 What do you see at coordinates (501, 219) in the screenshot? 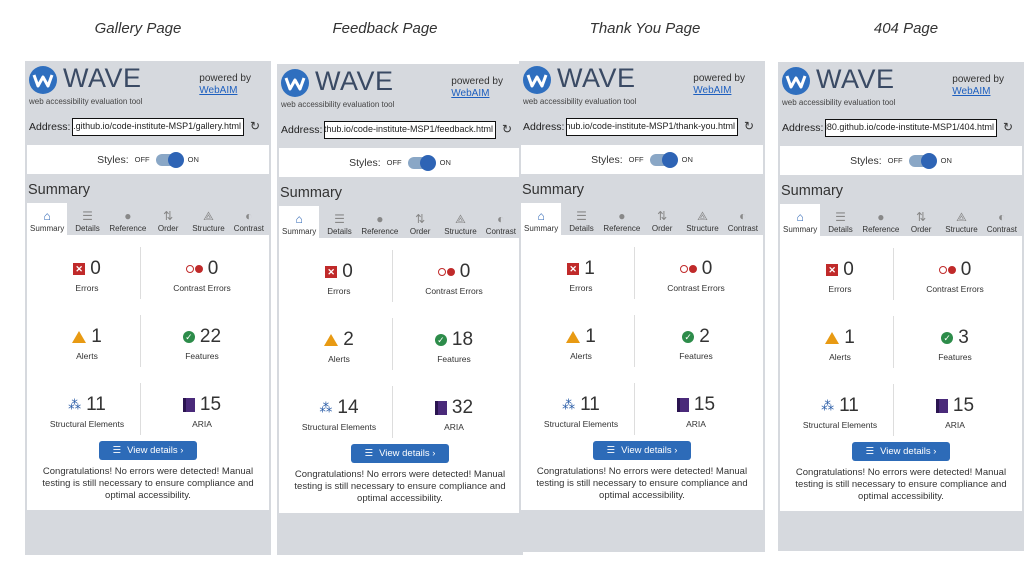
I see `contrast-icon: ◐` at bounding box center [501, 219].